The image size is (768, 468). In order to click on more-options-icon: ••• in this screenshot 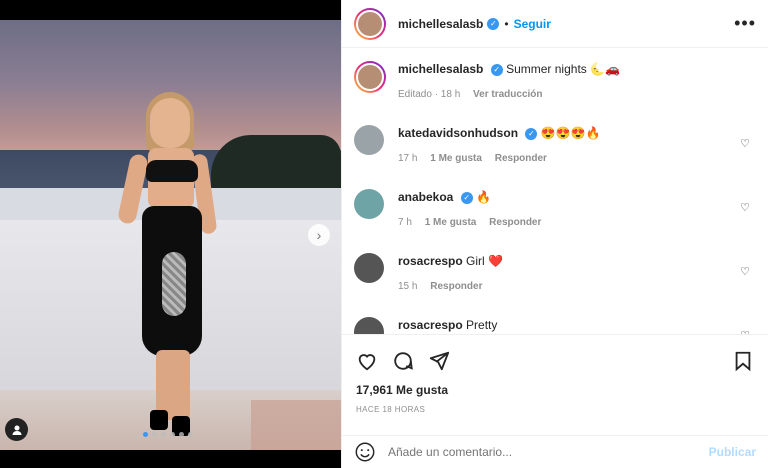, I will do `click(745, 23)`.